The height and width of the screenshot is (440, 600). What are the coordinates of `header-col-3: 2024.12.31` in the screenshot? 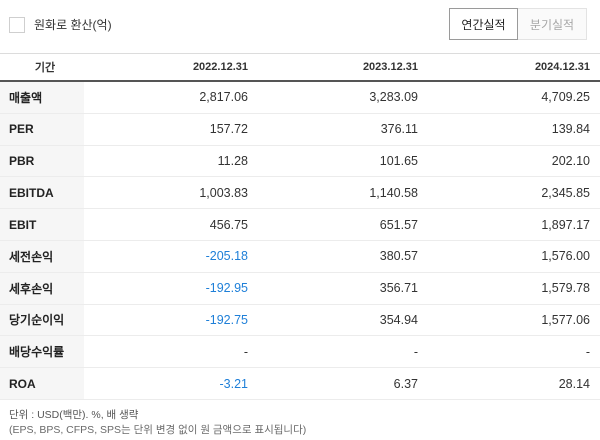 It's located at (562, 67).